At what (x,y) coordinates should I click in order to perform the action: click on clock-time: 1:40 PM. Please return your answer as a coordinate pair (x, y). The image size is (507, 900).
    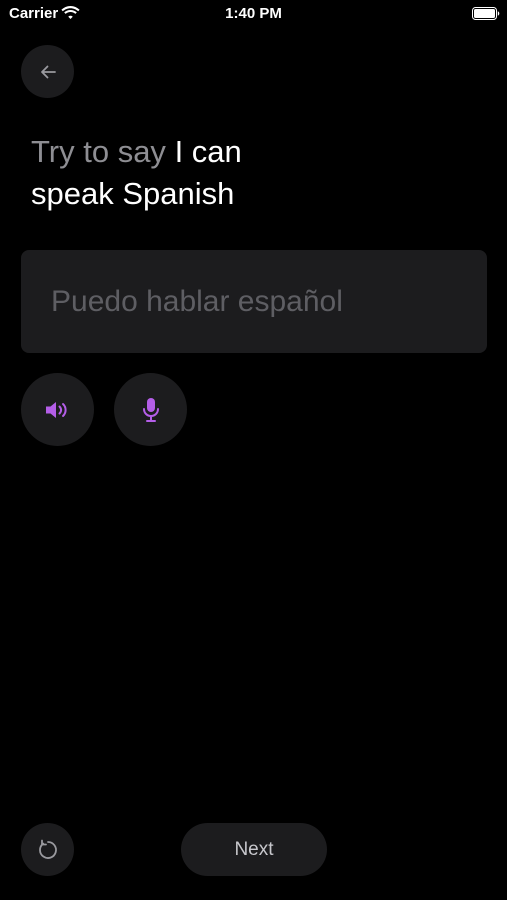
    Looking at the image, I should click on (253, 13).